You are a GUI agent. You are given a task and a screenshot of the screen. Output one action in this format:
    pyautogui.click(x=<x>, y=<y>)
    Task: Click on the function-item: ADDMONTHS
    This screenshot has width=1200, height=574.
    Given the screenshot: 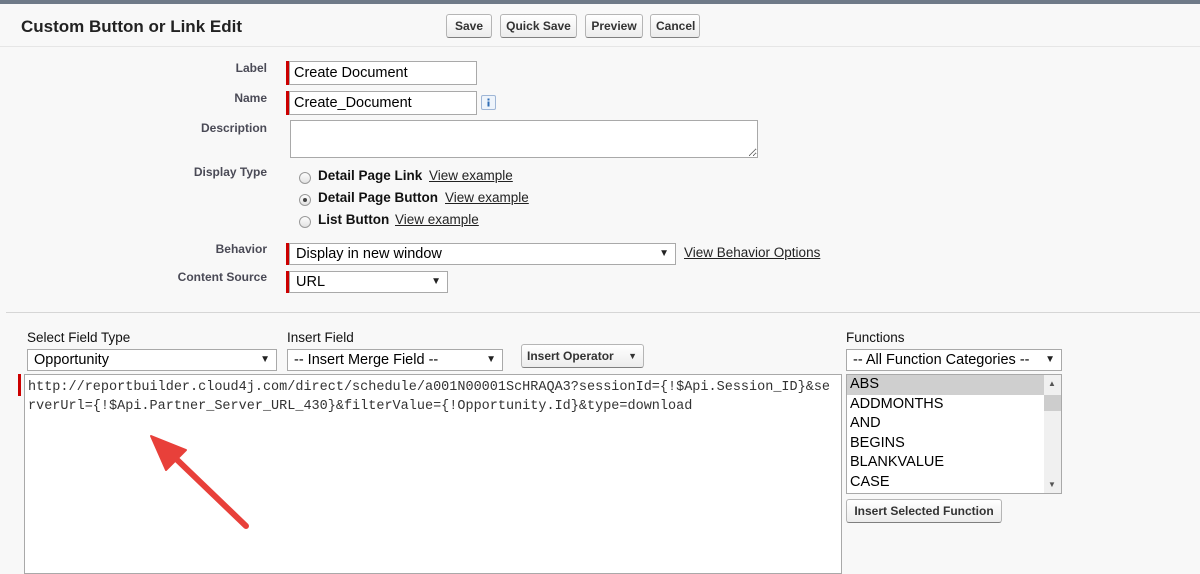 What is the action you would take?
    pyautogui.click(x=945, y=405)
    